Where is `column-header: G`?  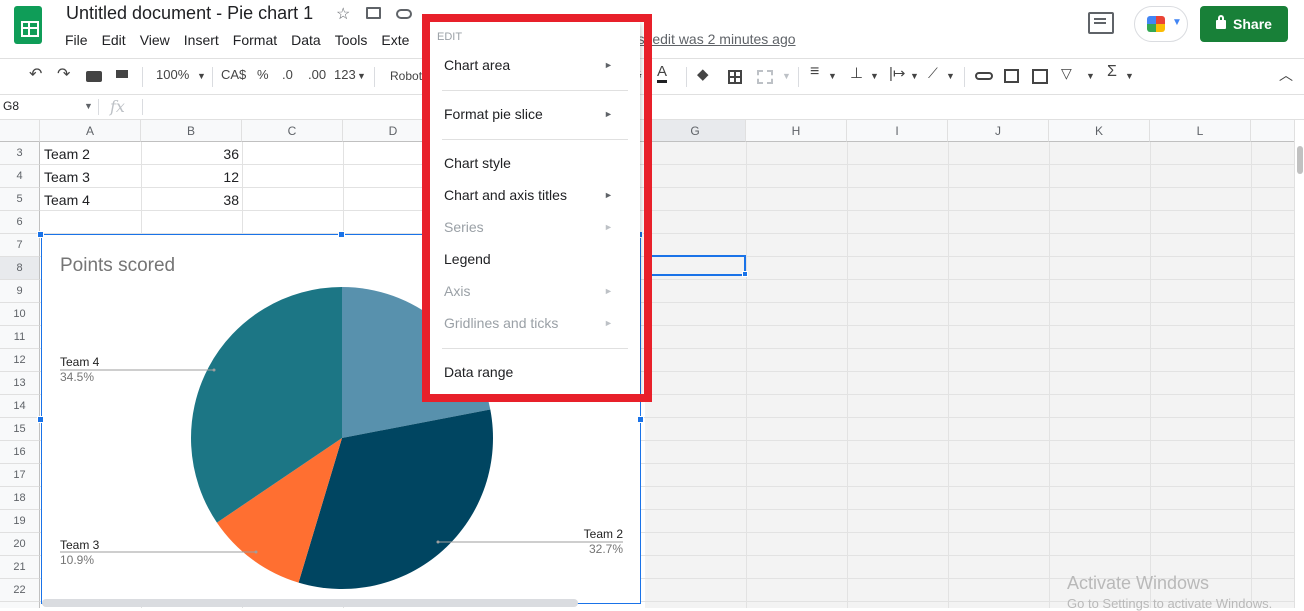 column-header: G is located at coordinates (695, 131).